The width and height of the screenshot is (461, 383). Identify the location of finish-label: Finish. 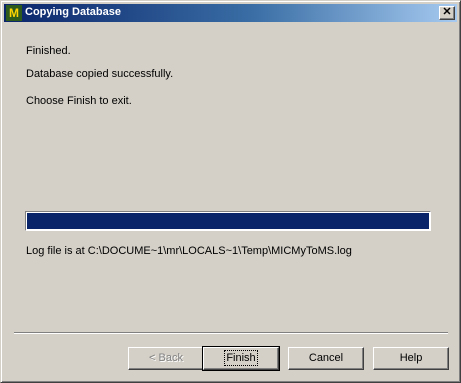
(241, 358).